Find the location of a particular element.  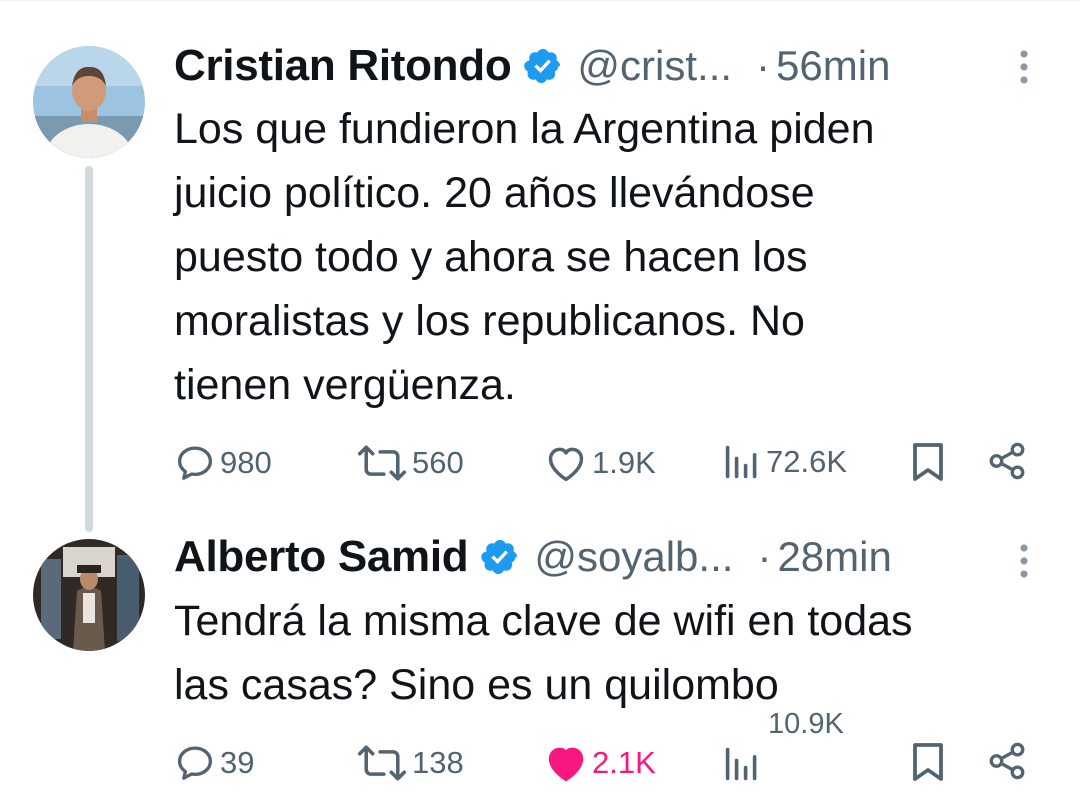

reply-button: 980 is located at coordinates (223, 463).